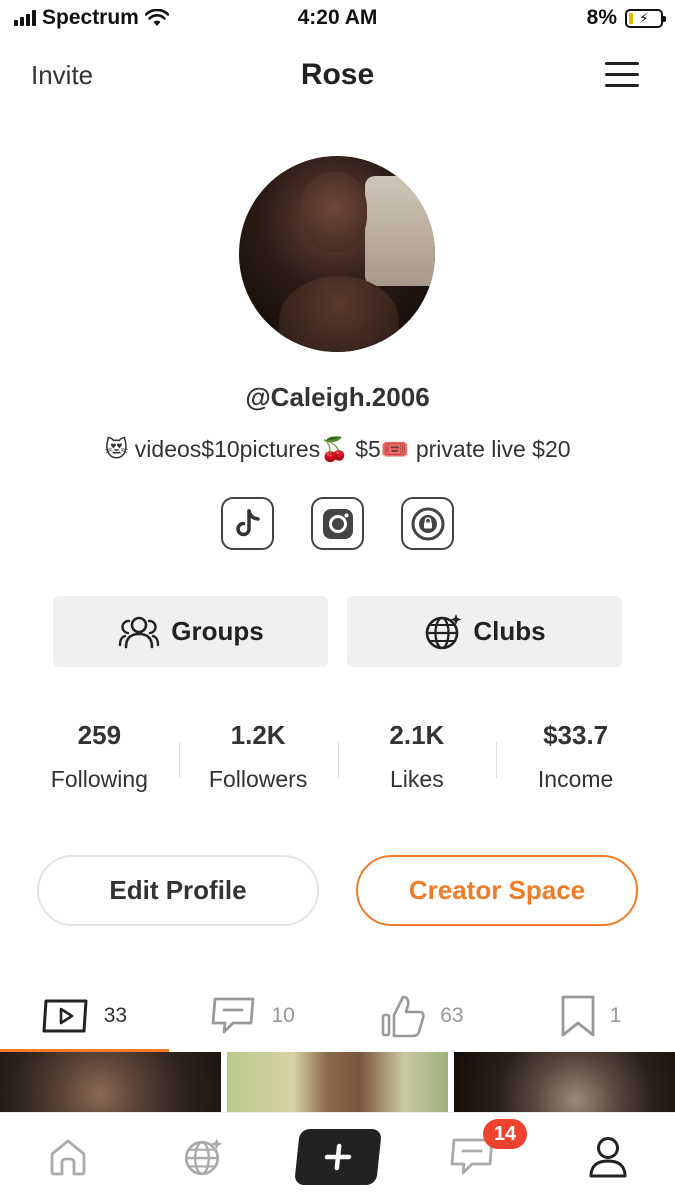  What do you see at coordinates (99, 735) in the screenshot?
I see `stat-value: 259` at bounding box center [99, 735].